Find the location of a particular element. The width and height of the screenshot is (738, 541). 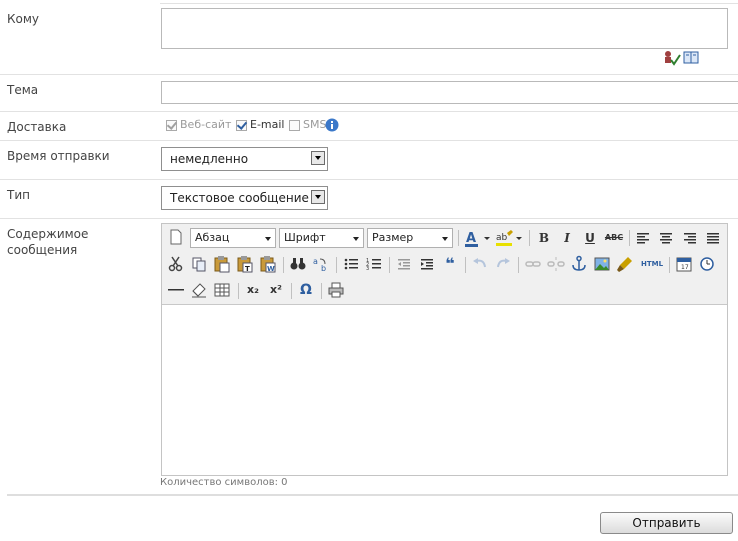

cut-icon is located at coordinates (176, 264).